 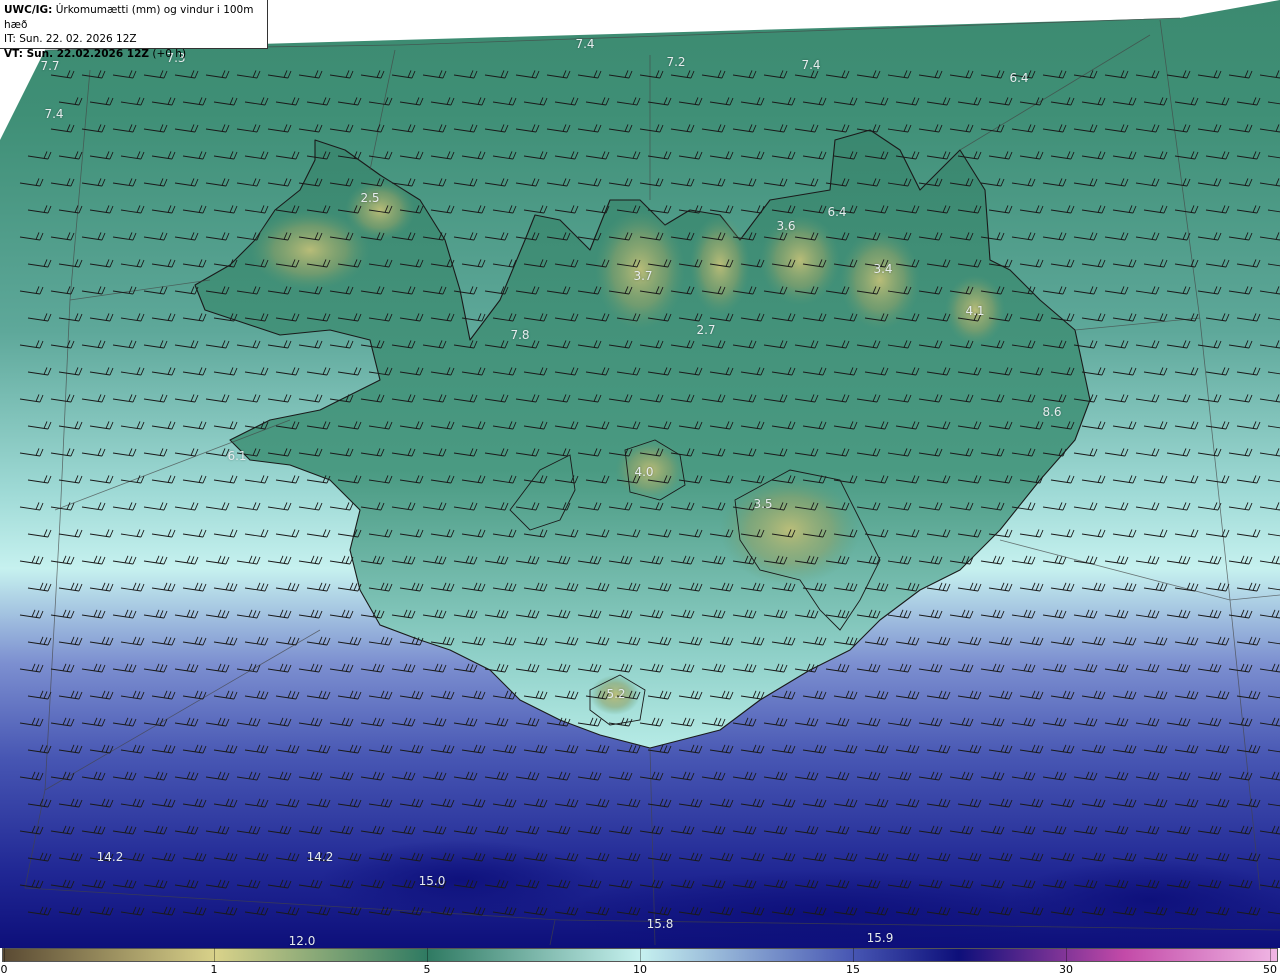 I want to click on it-label: IT:, so click(x=10, y=39).